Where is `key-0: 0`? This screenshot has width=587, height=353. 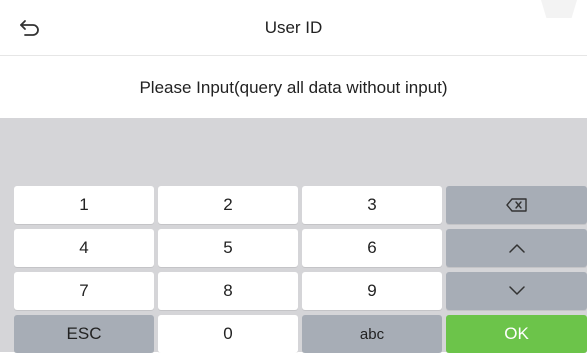
key-0: 0 is located at coordinates (228, 334).